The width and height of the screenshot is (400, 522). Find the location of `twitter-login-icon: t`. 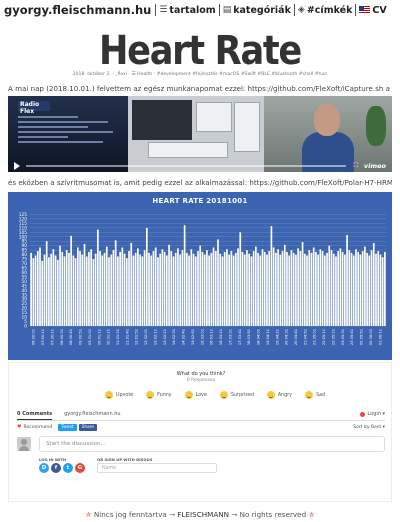

twitter-login-icon: t is located at coordinates (68, 468).